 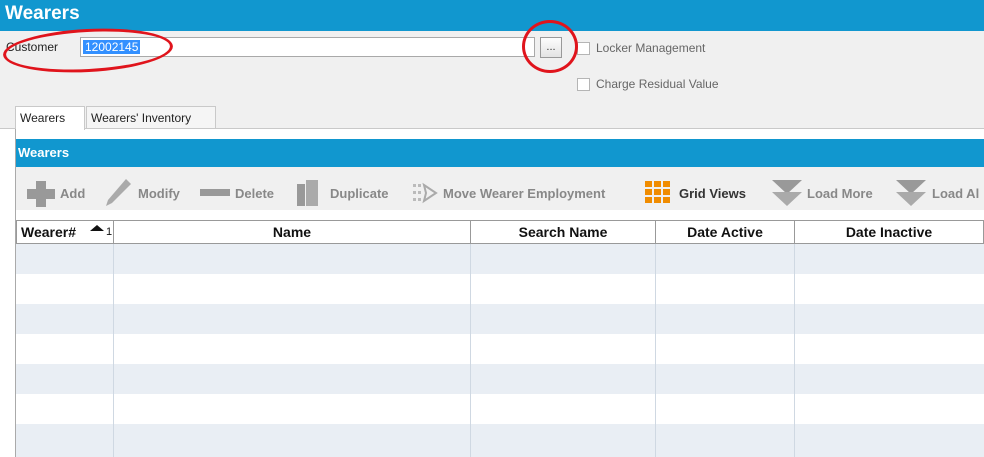 What do you see at coordinates (712, 193) in the screenshot?
I see `grid-views-button: Grid Views` at bounding box center [712, 193].